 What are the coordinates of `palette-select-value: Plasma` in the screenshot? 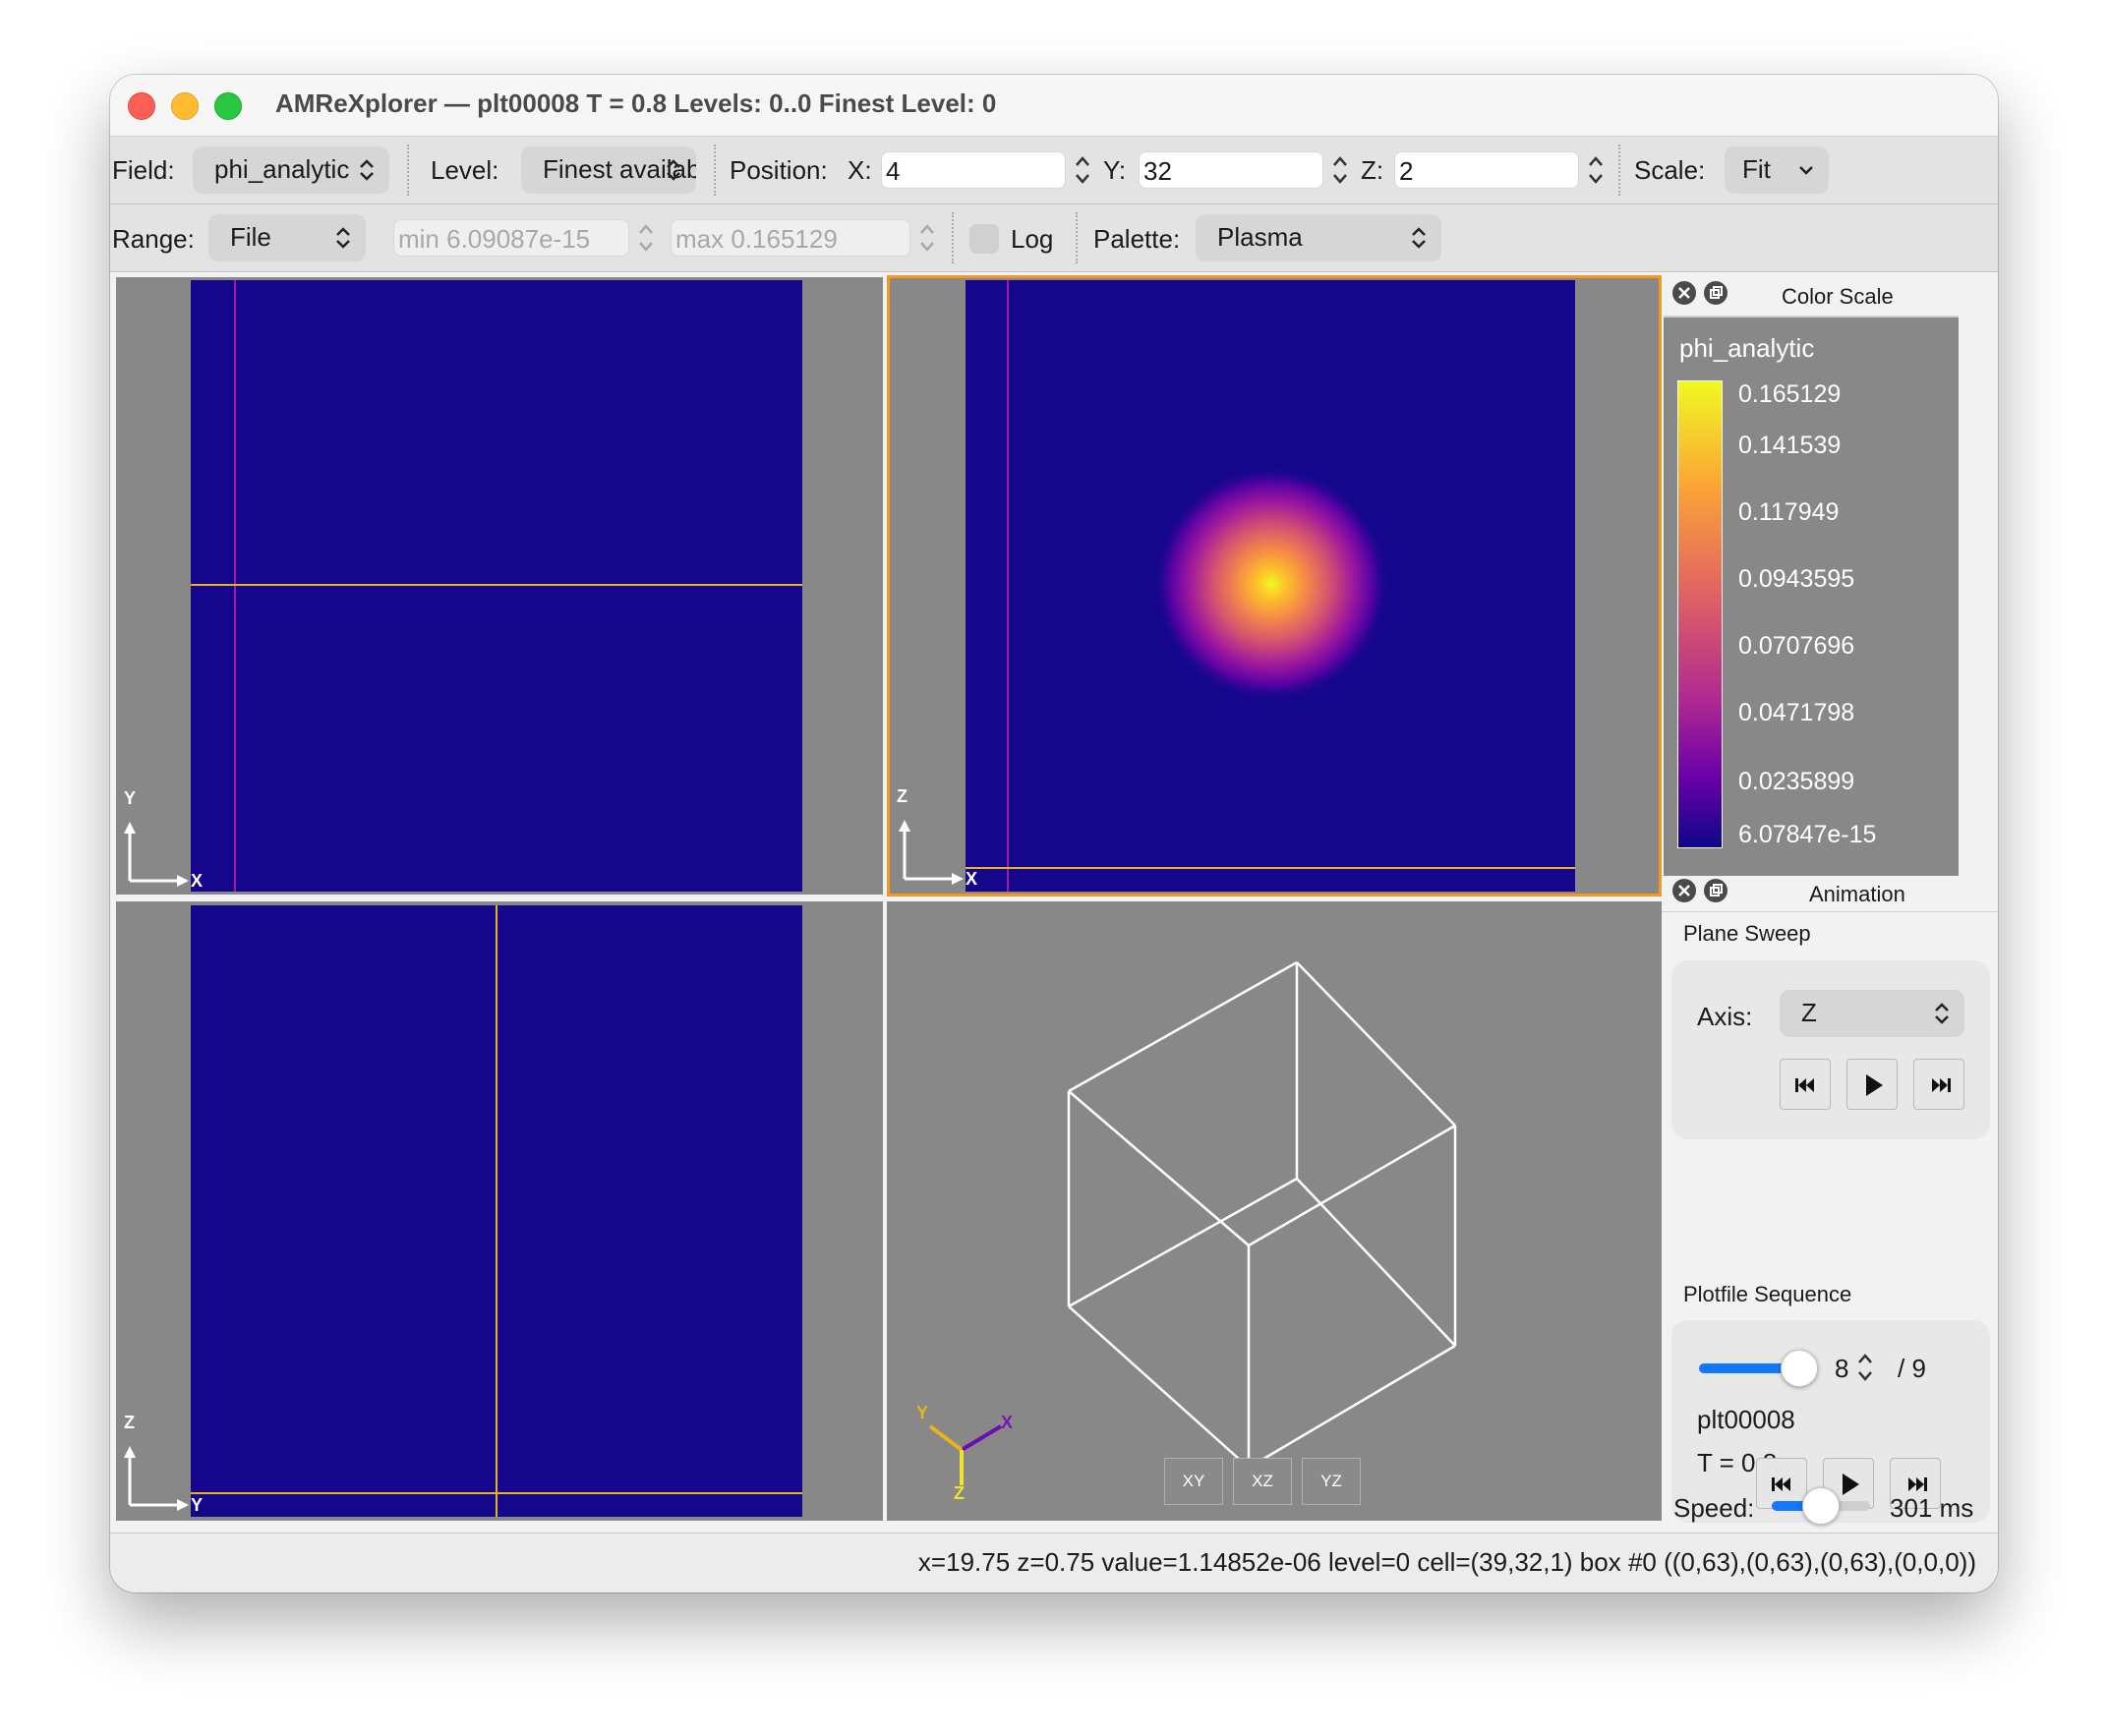 It's located at (1260, 237).